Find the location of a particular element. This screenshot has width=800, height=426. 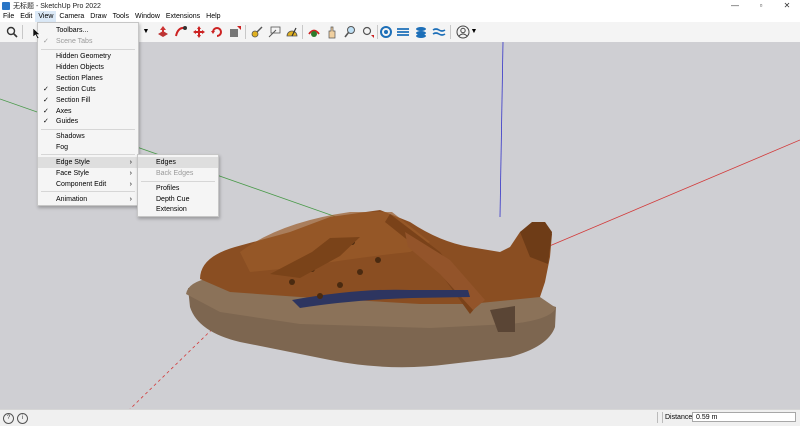

distance-label: Distance is located at coordinates (679, 417).